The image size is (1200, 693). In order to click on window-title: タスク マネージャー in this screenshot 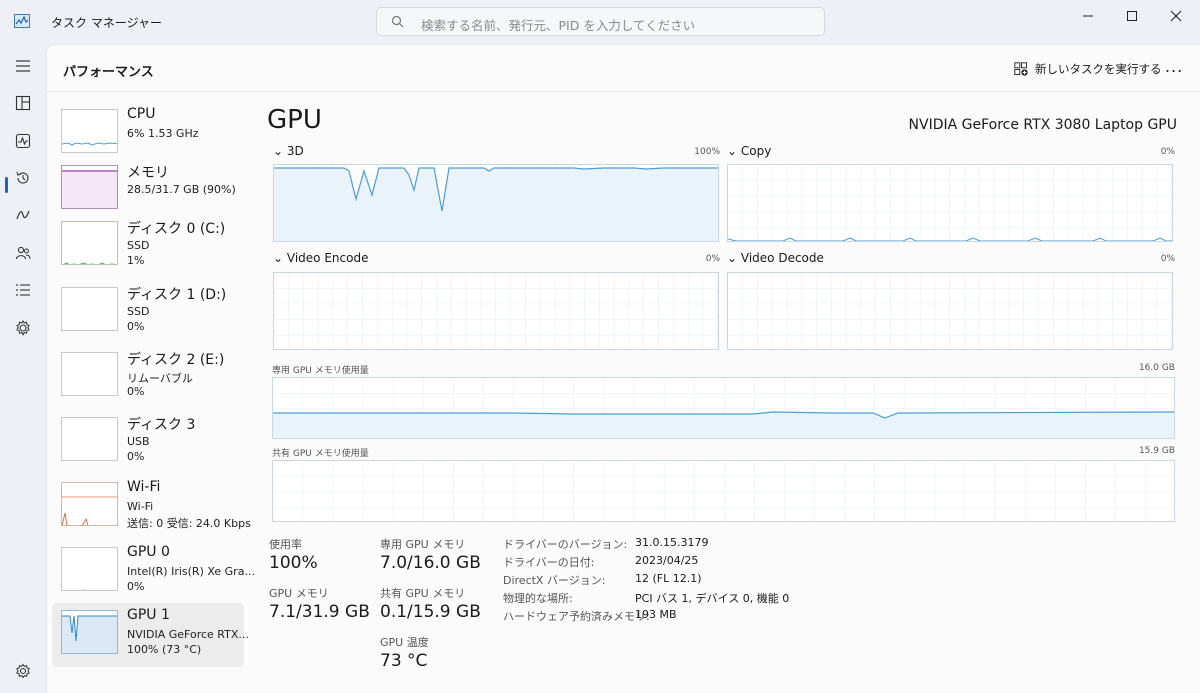, I will do `click(106, 23)`.